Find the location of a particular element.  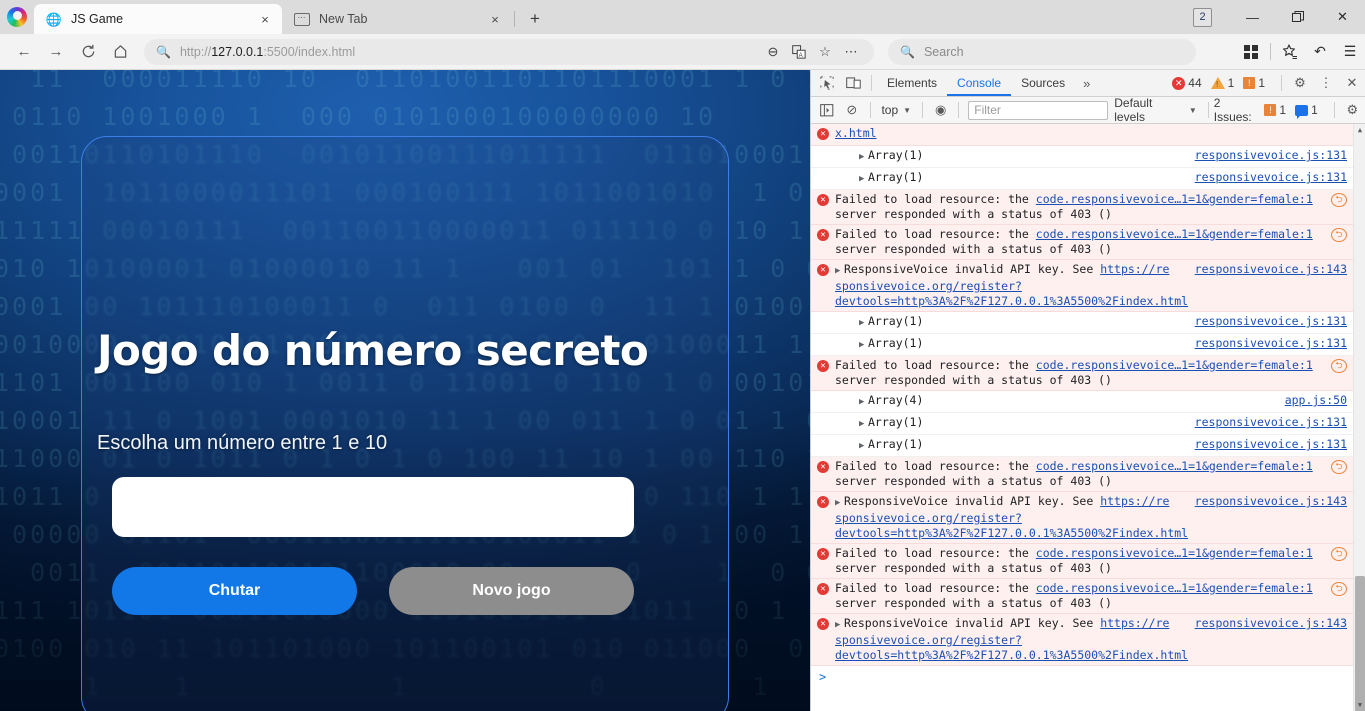

favorite-star-icon: ☆ is located at coordinates (825, 52).